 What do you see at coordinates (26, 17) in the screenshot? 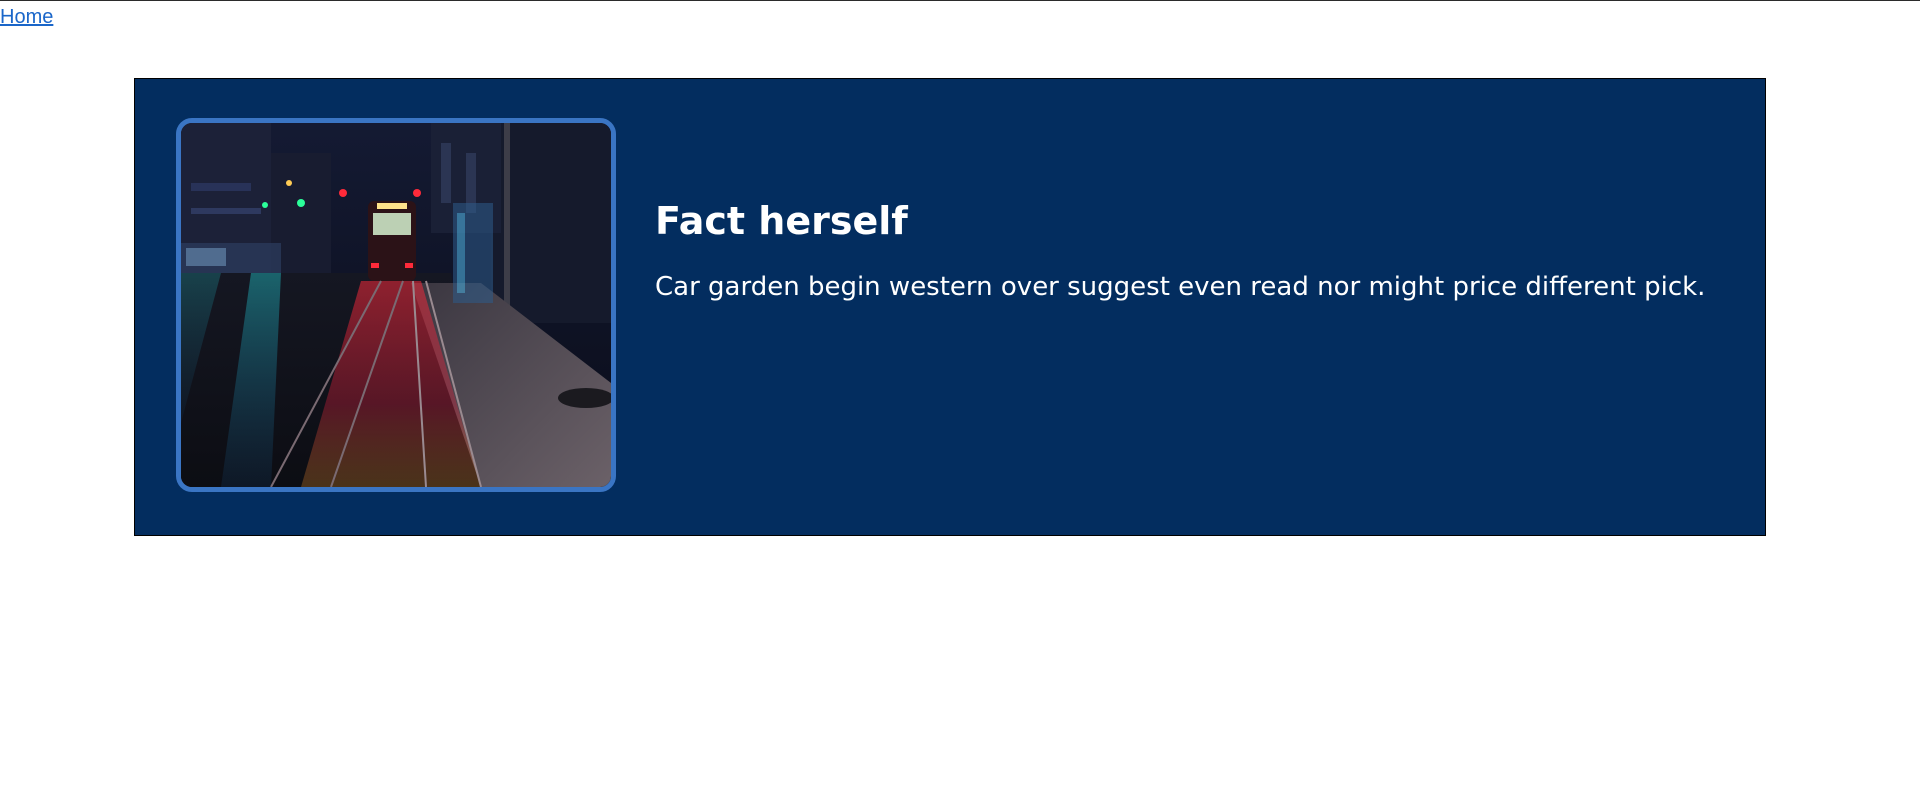
I see `home-link: Home` at bounding box center [26, 17].